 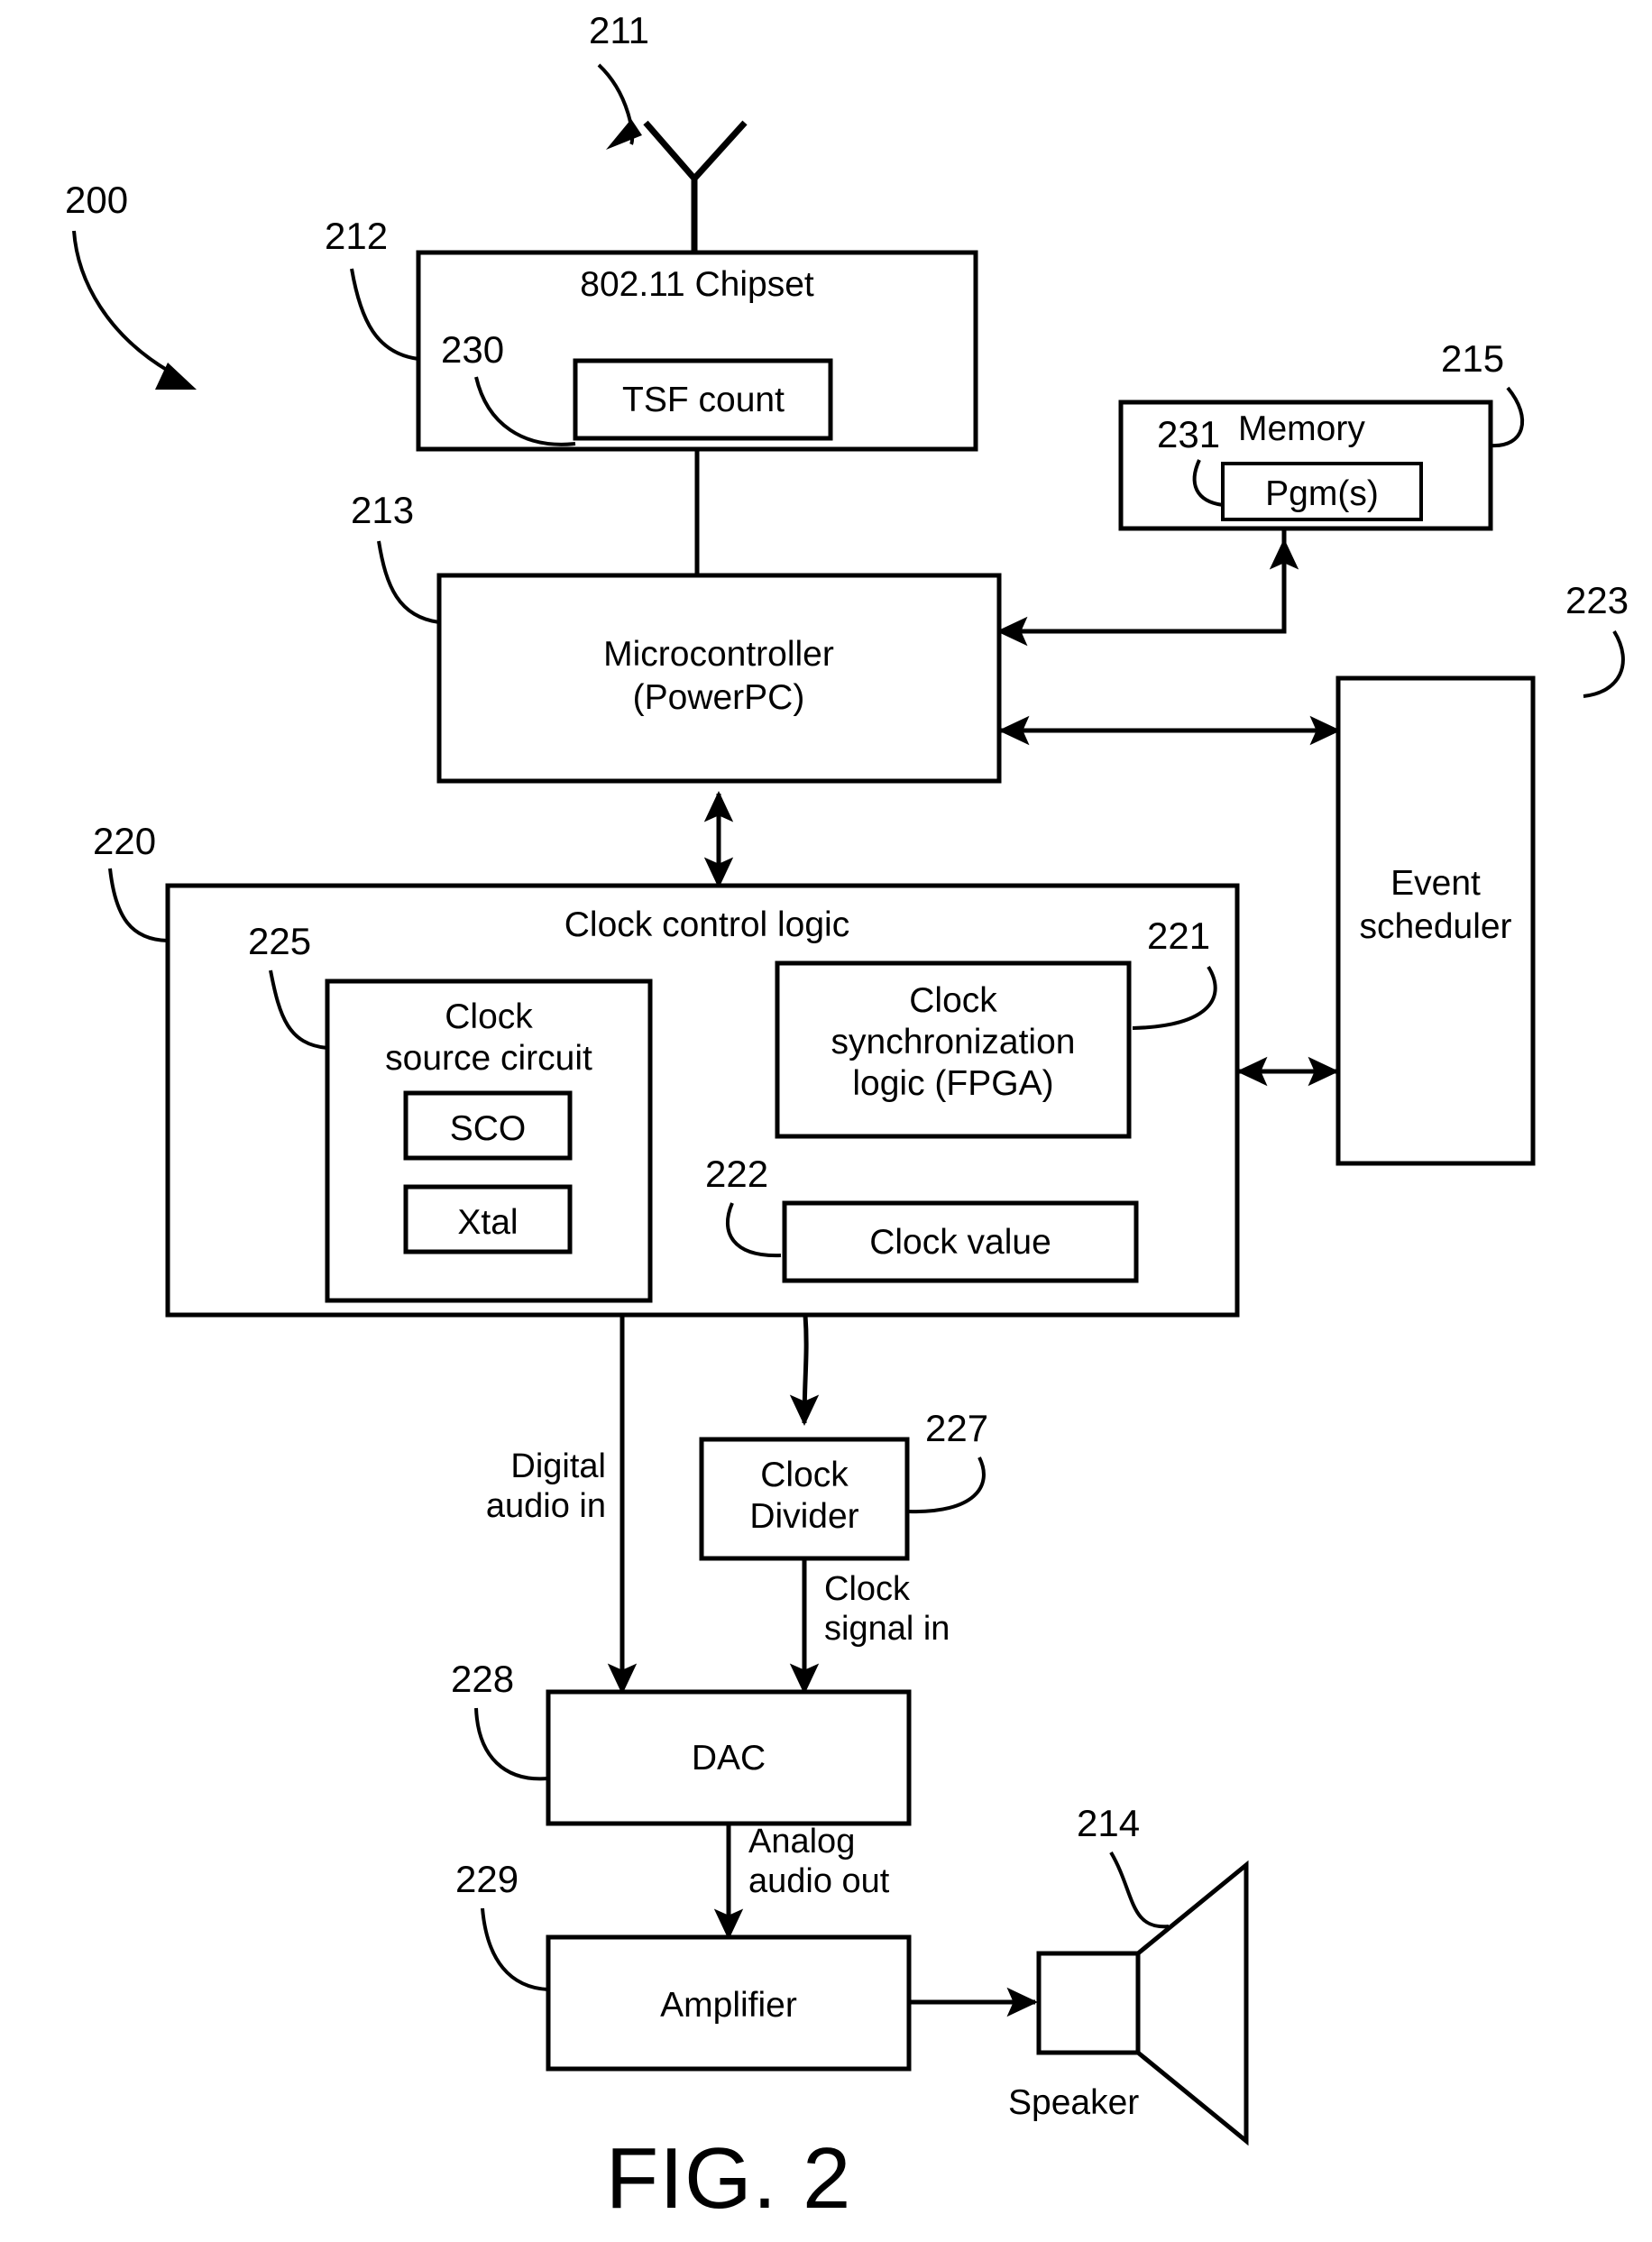 I want to click on pgms-label: Pgm(s), so click(x=1322, y=493).